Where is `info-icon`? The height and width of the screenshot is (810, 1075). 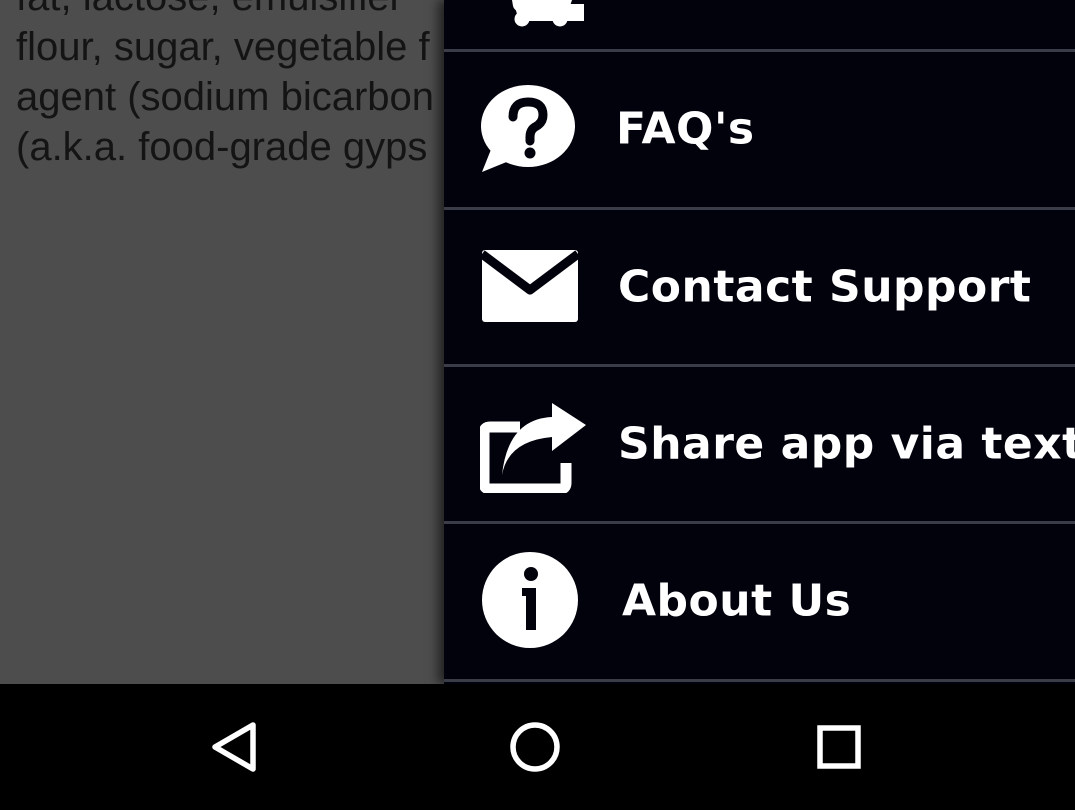
info-icon is located at coordinates (532, 599).